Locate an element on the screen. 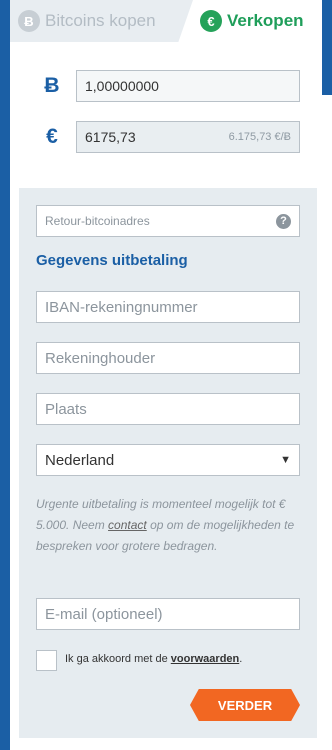 The height and width of the screenshot is (750, 332). btc-amount-value: 1,00000000 is located at coordinates (122, 86).